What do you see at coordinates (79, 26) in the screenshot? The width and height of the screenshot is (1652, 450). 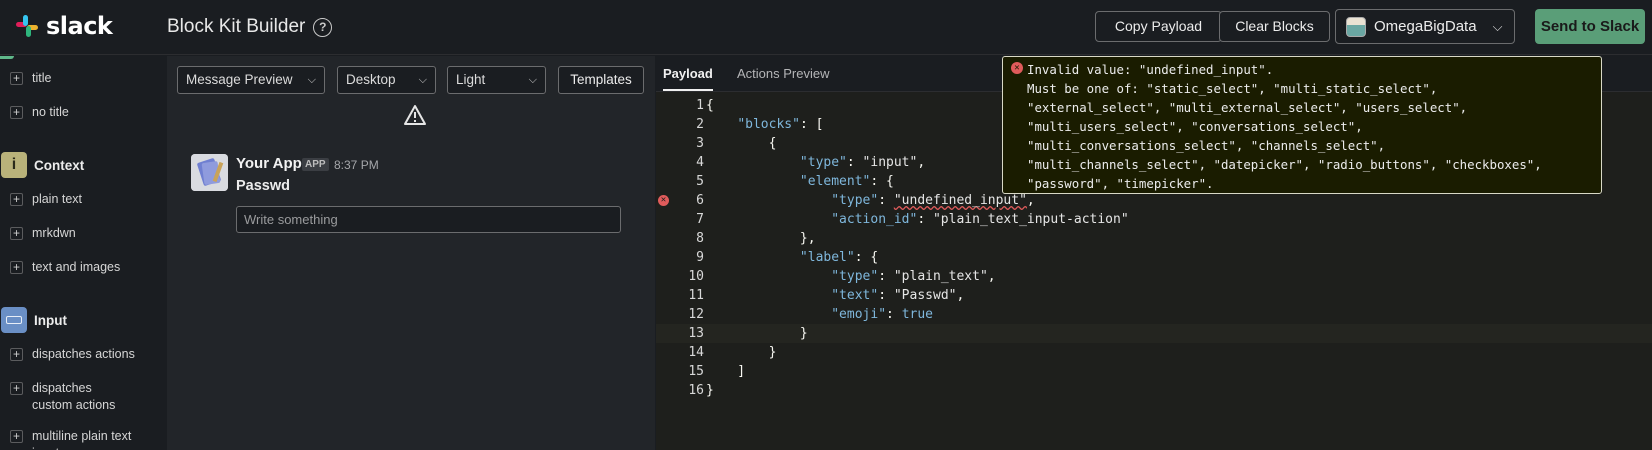 I see `logo-text: slack` at bounding box center [79, 26].